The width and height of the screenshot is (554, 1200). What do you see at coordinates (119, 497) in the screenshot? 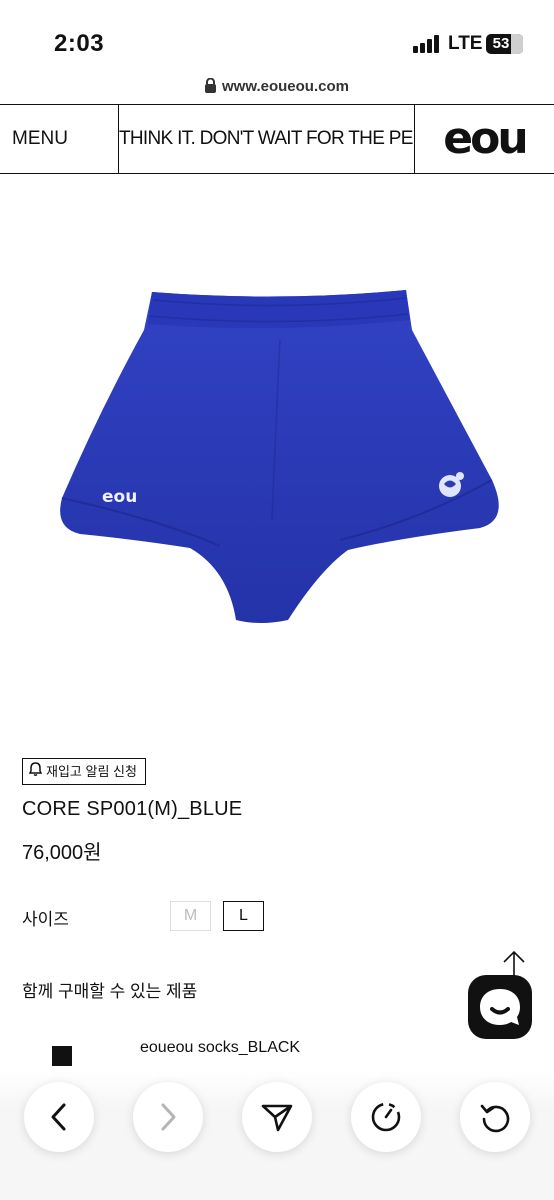
I see `shorts-print-text: eou` at bounding box center [119, 497].